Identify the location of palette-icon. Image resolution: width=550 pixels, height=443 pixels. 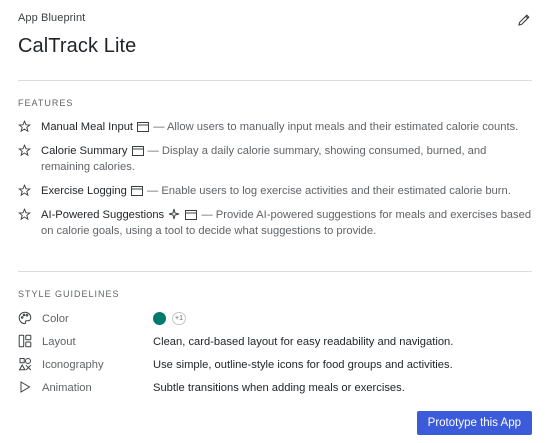
(25, 318).